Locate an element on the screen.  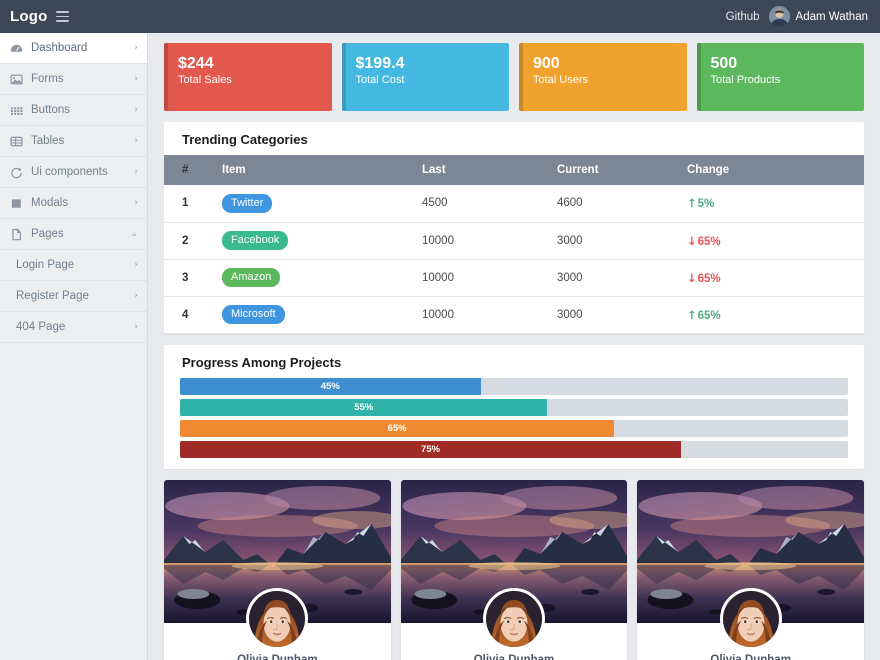
sidebar-item-dashboard: Dashboard › is located at coordinates (73, 48).